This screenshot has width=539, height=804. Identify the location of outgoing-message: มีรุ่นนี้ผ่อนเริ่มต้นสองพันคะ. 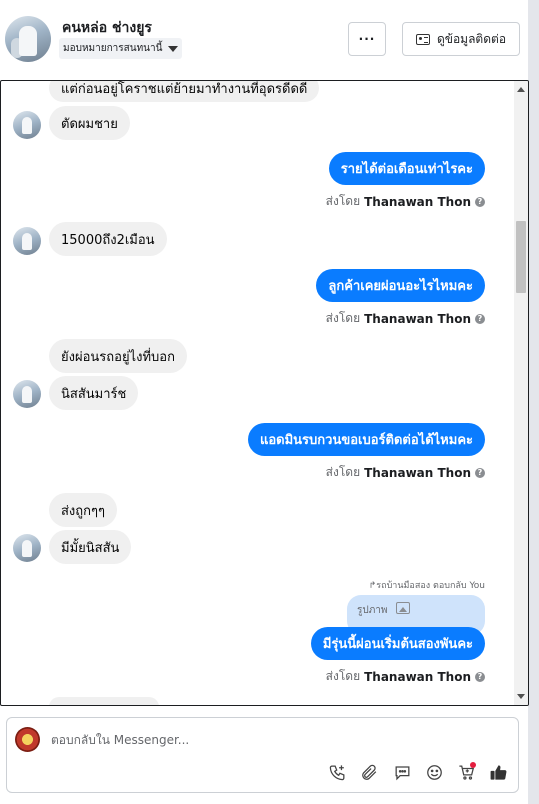
(397, 643).